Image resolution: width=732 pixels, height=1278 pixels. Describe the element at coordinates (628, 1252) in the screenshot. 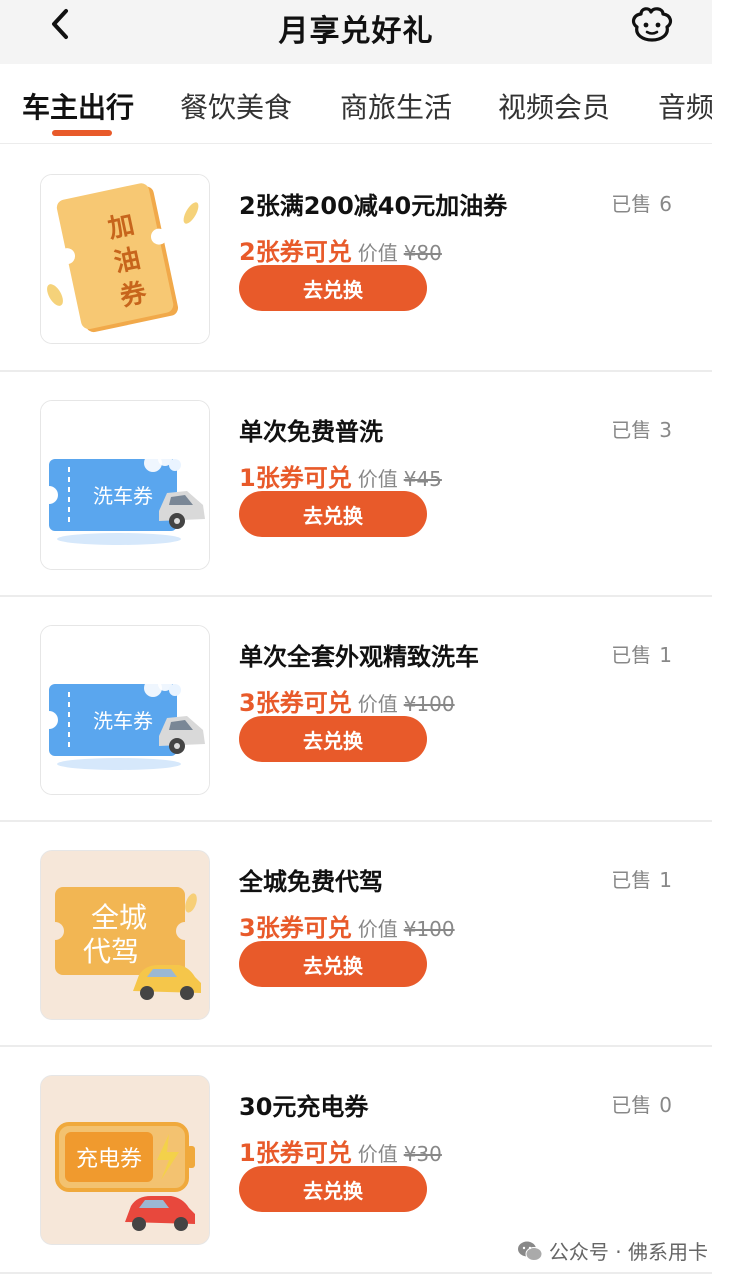

I see `watermark-text: 公众号 · 佛系用卡` at that location.